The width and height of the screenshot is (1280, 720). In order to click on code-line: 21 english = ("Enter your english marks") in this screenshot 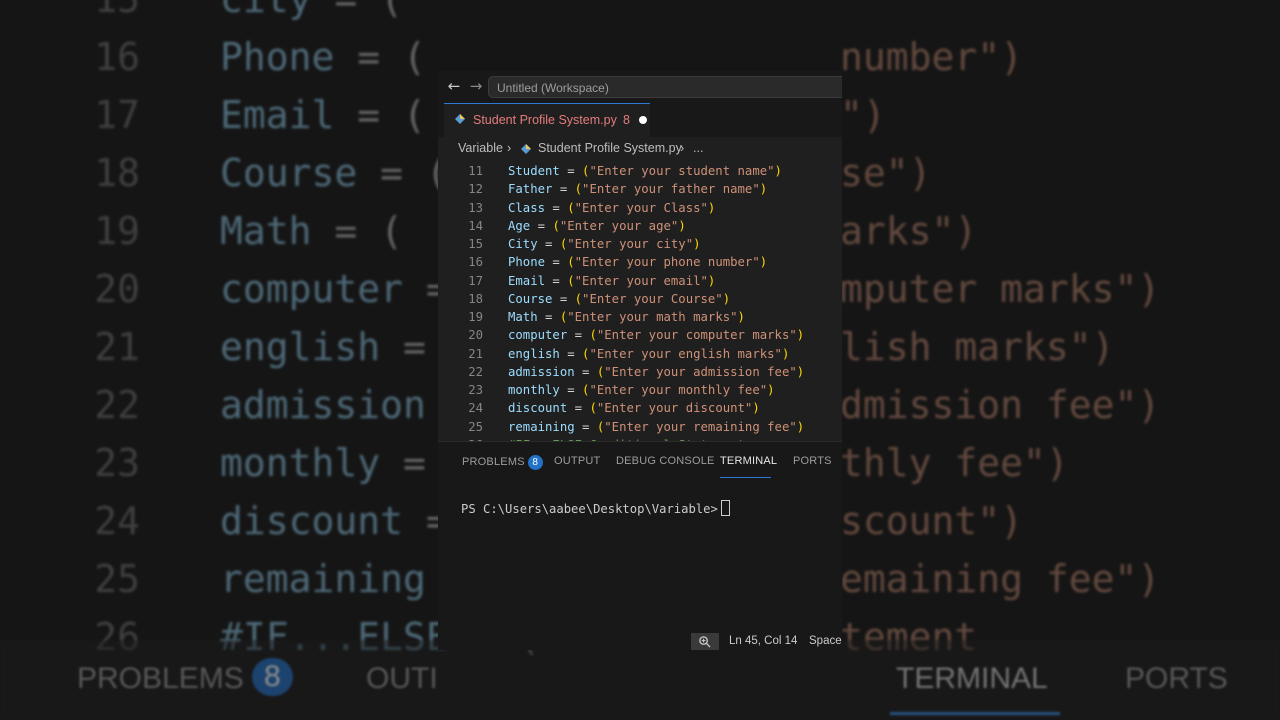, I will do `click(640, 354)`.